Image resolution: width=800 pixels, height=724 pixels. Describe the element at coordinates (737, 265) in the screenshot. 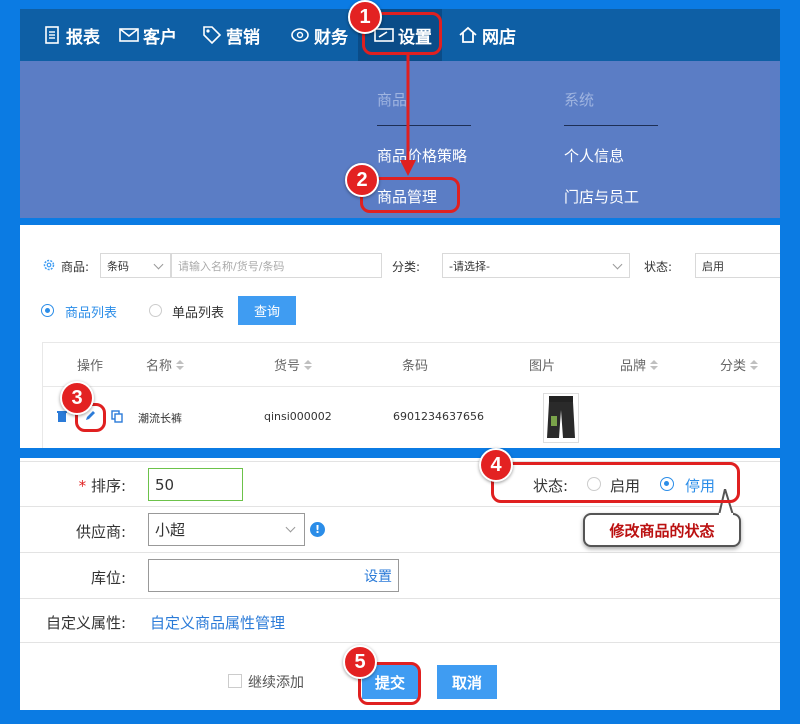

I see `status-filter-select: 启用` at that location.